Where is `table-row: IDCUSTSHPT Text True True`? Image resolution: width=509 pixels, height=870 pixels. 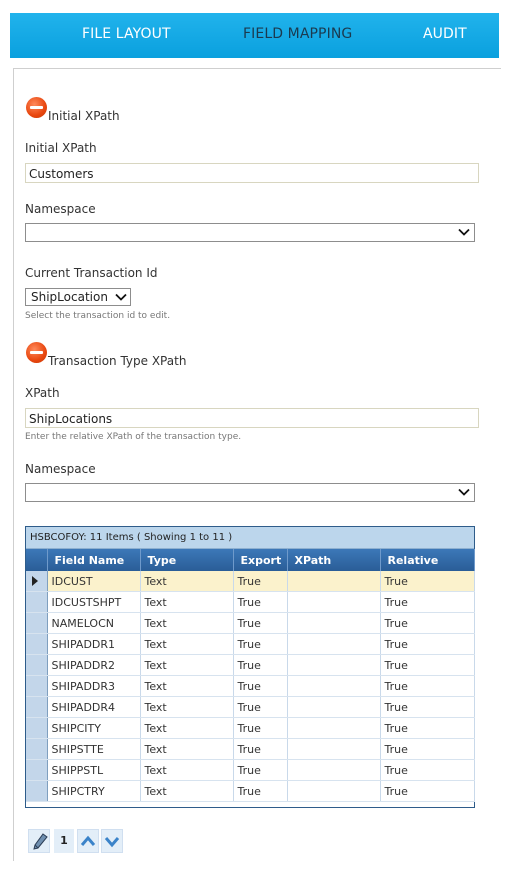
table-row: IDCUSTSHPT Text True True is located at coordinates (250, 602).